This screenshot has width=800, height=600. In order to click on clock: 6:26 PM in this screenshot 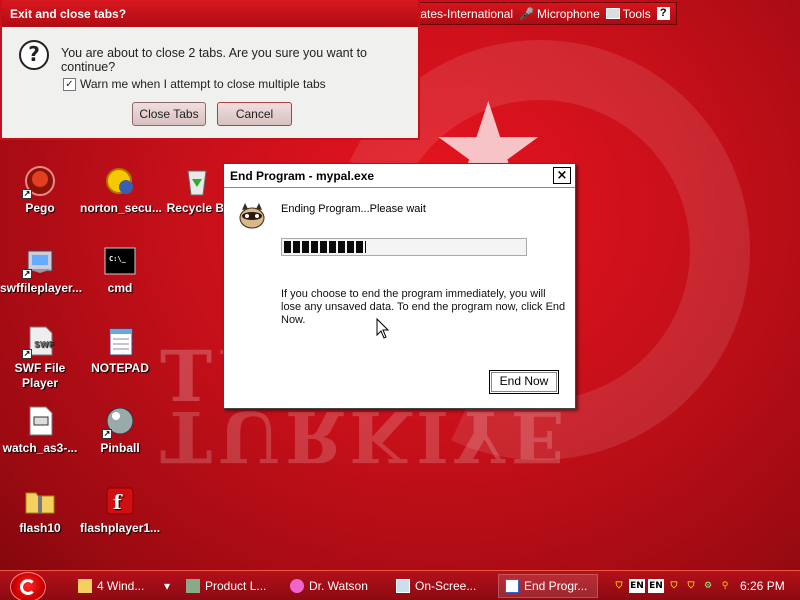, I will do `click(762, 586)`.